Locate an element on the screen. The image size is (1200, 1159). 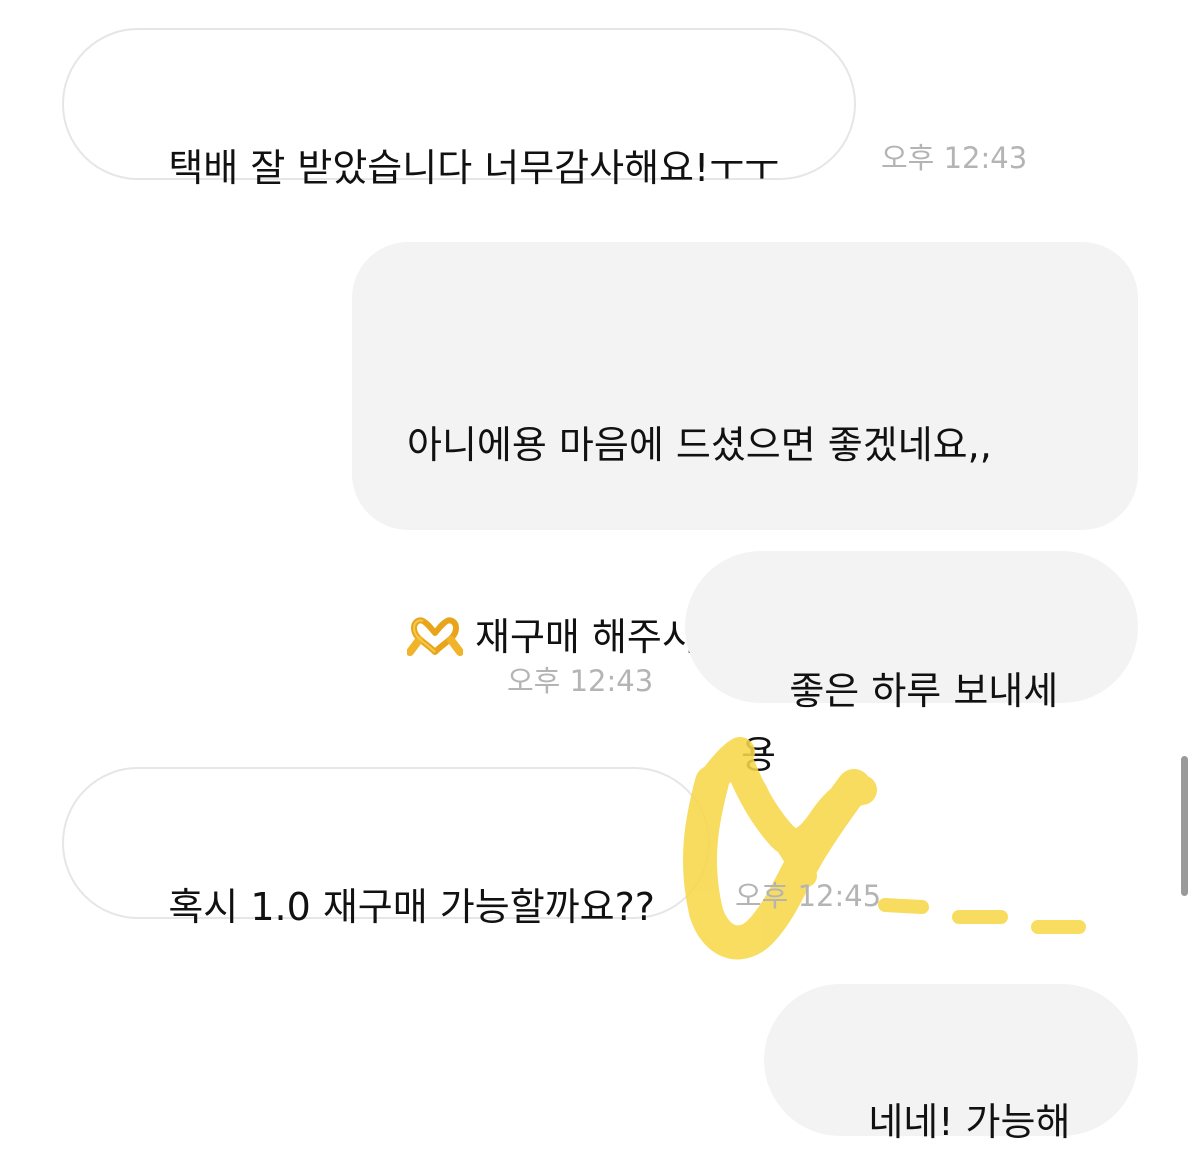
message-text: 혹시 1.0 재구매 가능할까요?? is located at coordinates (411, 907).